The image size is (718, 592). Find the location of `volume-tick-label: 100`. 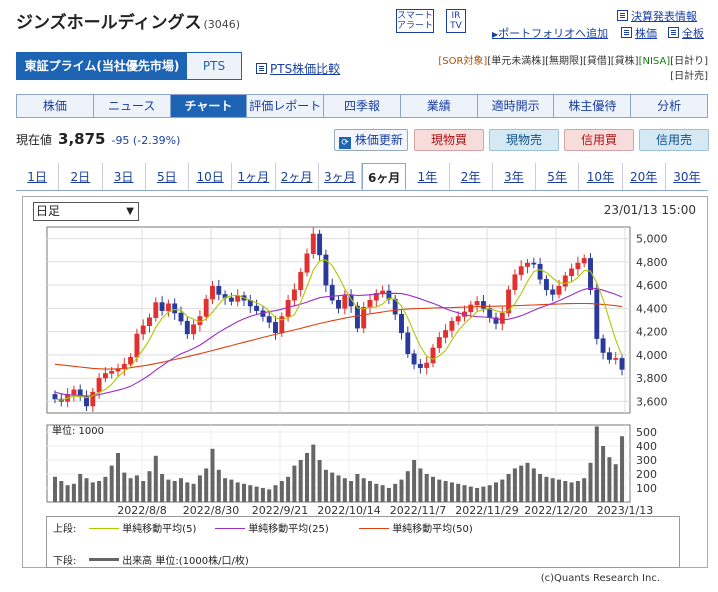

volume-tick-label: 100 is located at coordinates (646, 488).